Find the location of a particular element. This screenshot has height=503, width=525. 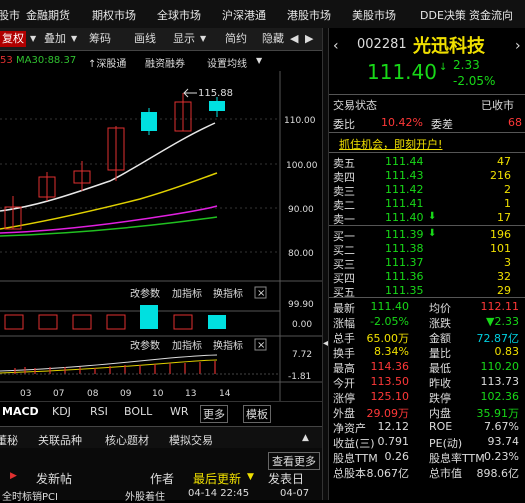

stat-label: 昨收 is located at coordinates (440, 383).